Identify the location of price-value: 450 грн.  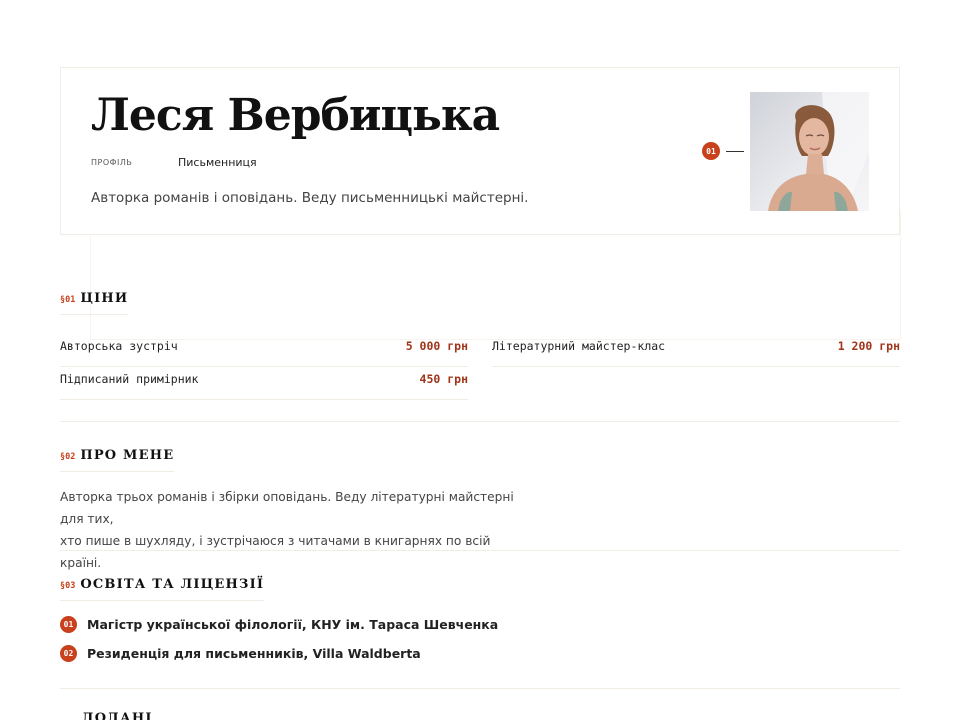
(443, 379).